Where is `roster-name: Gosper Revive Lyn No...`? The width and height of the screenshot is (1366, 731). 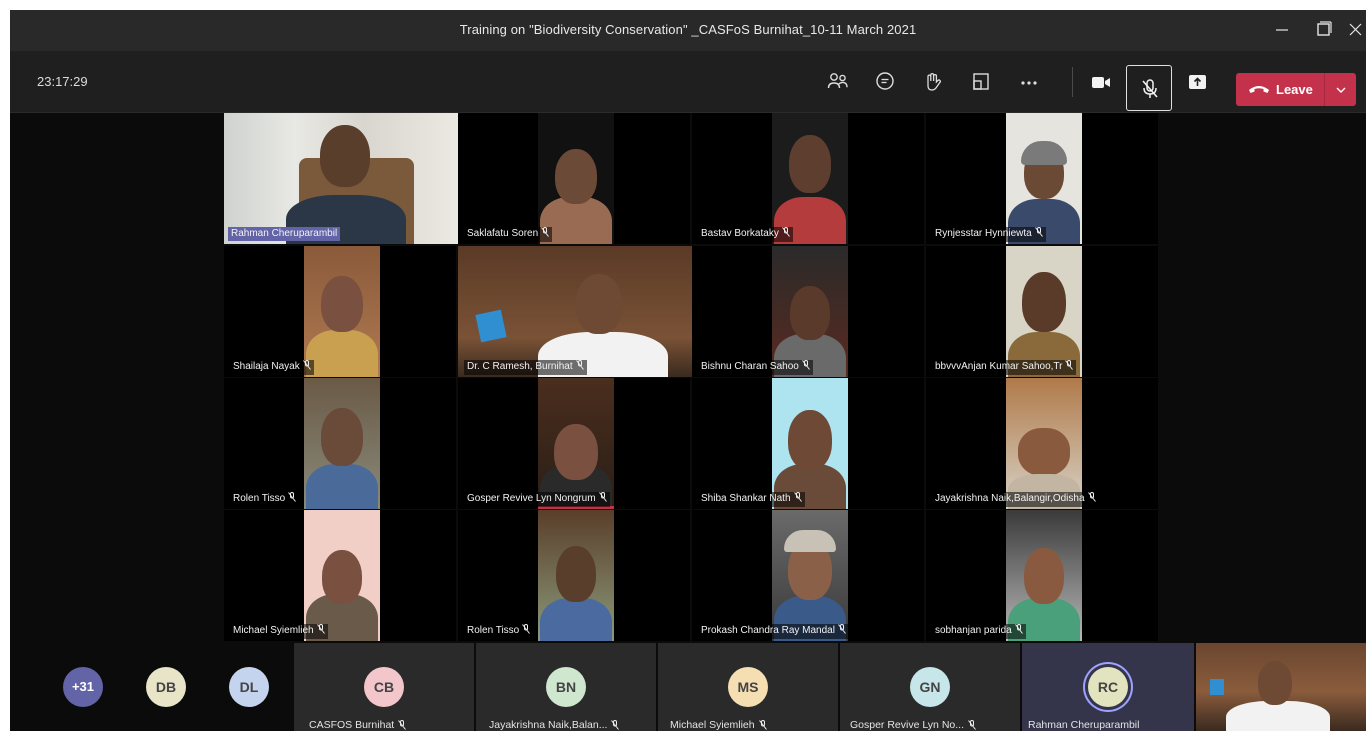
roster-name: Gosper Revive Lyn No... is located at coordinates (907, 725).